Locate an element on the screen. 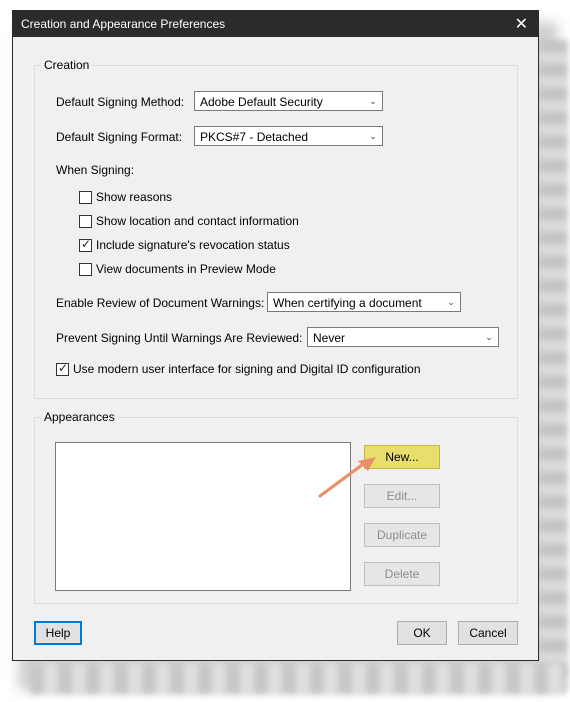  show-reasons-label: Show reasons is located at coordinates (134, 197).